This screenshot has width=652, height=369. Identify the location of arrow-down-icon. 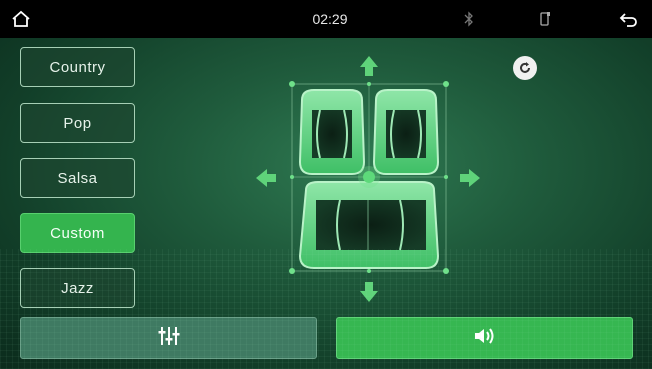
(369, 292).